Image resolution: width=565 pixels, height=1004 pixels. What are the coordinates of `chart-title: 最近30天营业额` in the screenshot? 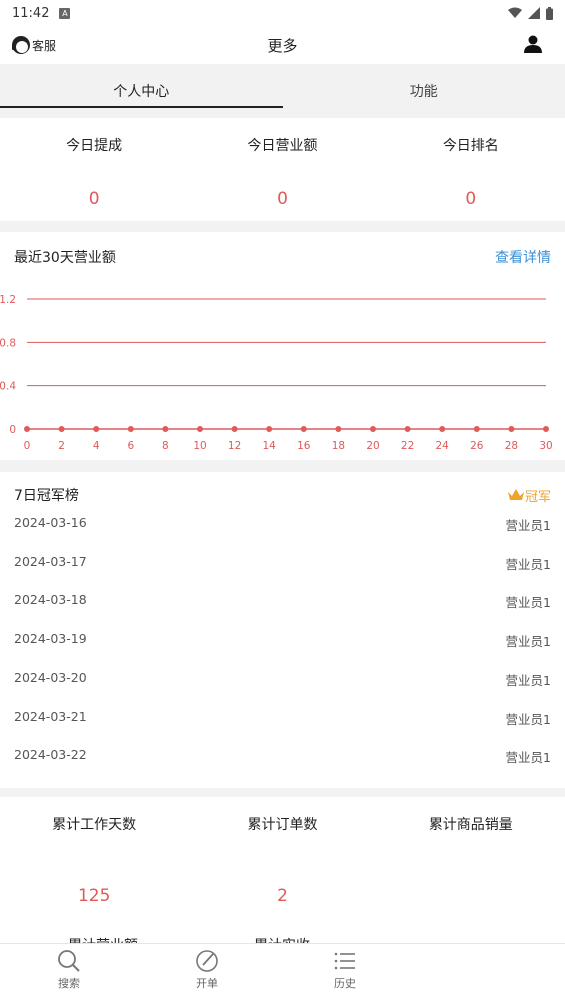 It's located at (65, 258).